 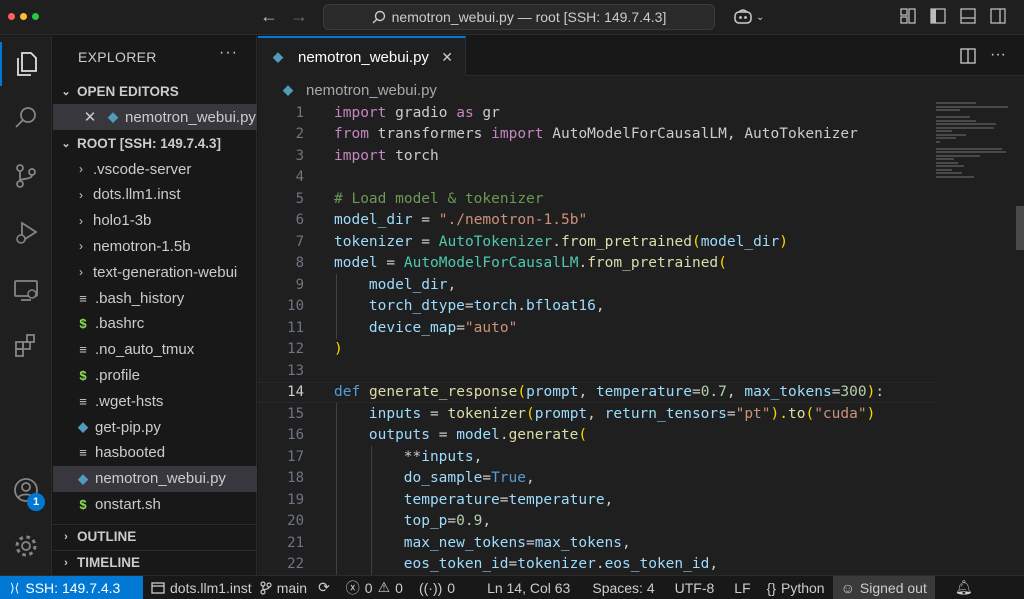 What do you see at coordinates (513, 220) in the screenshot?
I see `code-token: "./nemotron-1.5b"` at bounding box center [513, 220].